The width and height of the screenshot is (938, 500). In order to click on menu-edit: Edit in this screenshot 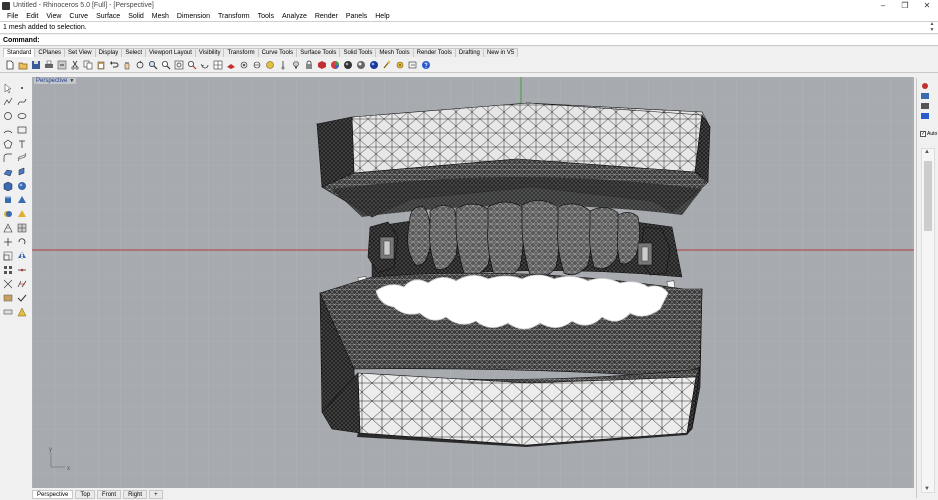, I will do `click(32, 16)`.